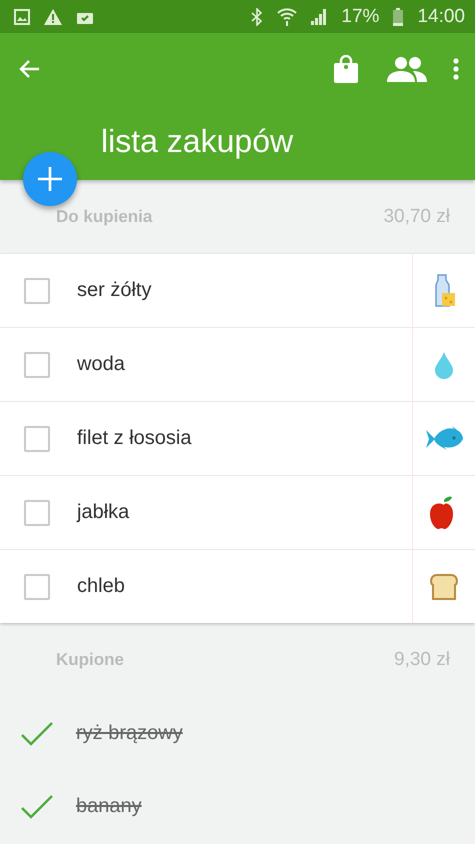 The width and height of the screenshot is (475, 844). Describe the element at coordinates (53, 16) in the screenshot. I see `warning-icon` at that location.